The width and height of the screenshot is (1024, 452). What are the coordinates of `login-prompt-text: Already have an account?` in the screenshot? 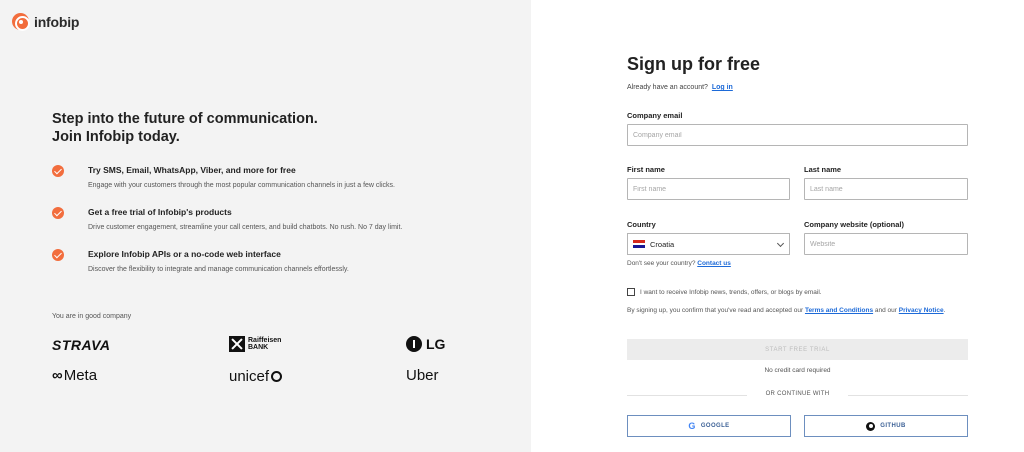 It's located at (667, 87).